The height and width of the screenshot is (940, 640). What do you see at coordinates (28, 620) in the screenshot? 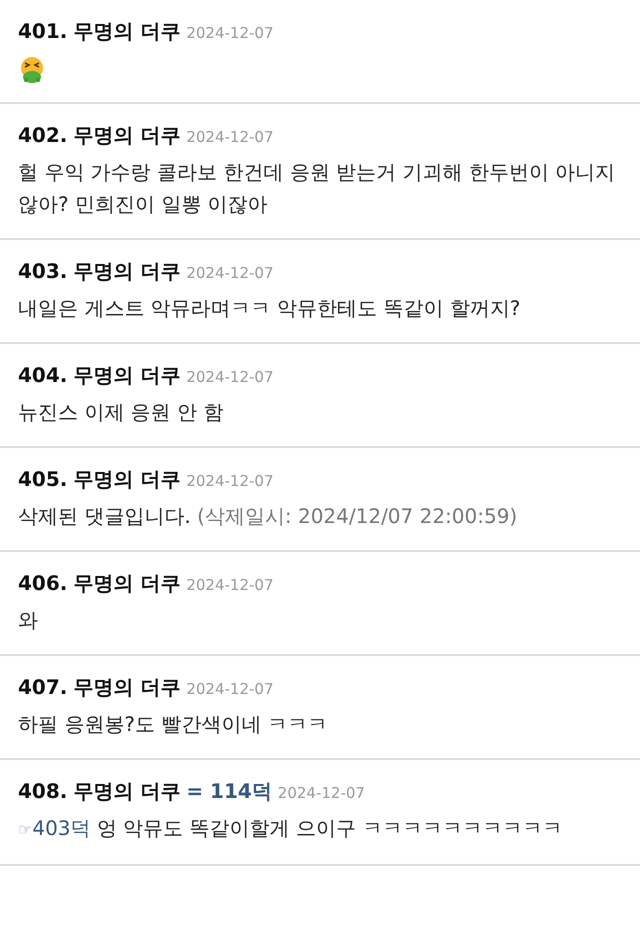
I see `comment-text: 와` at bounding box center [28, 620].